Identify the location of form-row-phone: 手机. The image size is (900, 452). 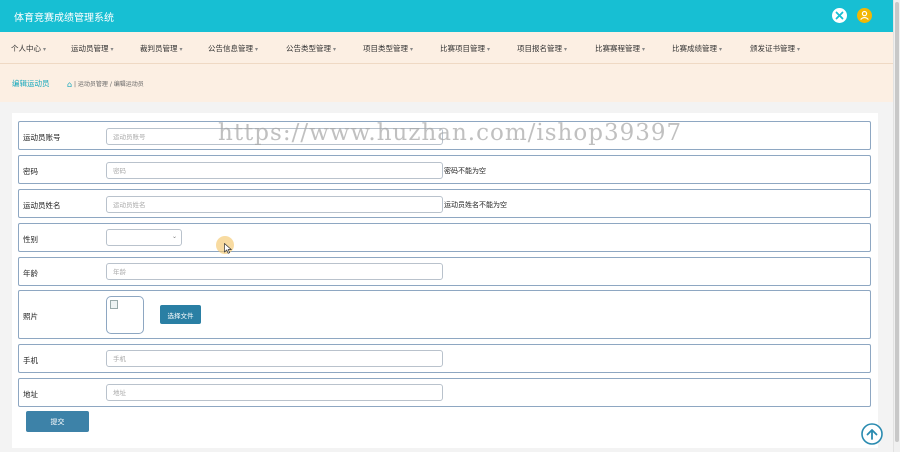
(444, 358).